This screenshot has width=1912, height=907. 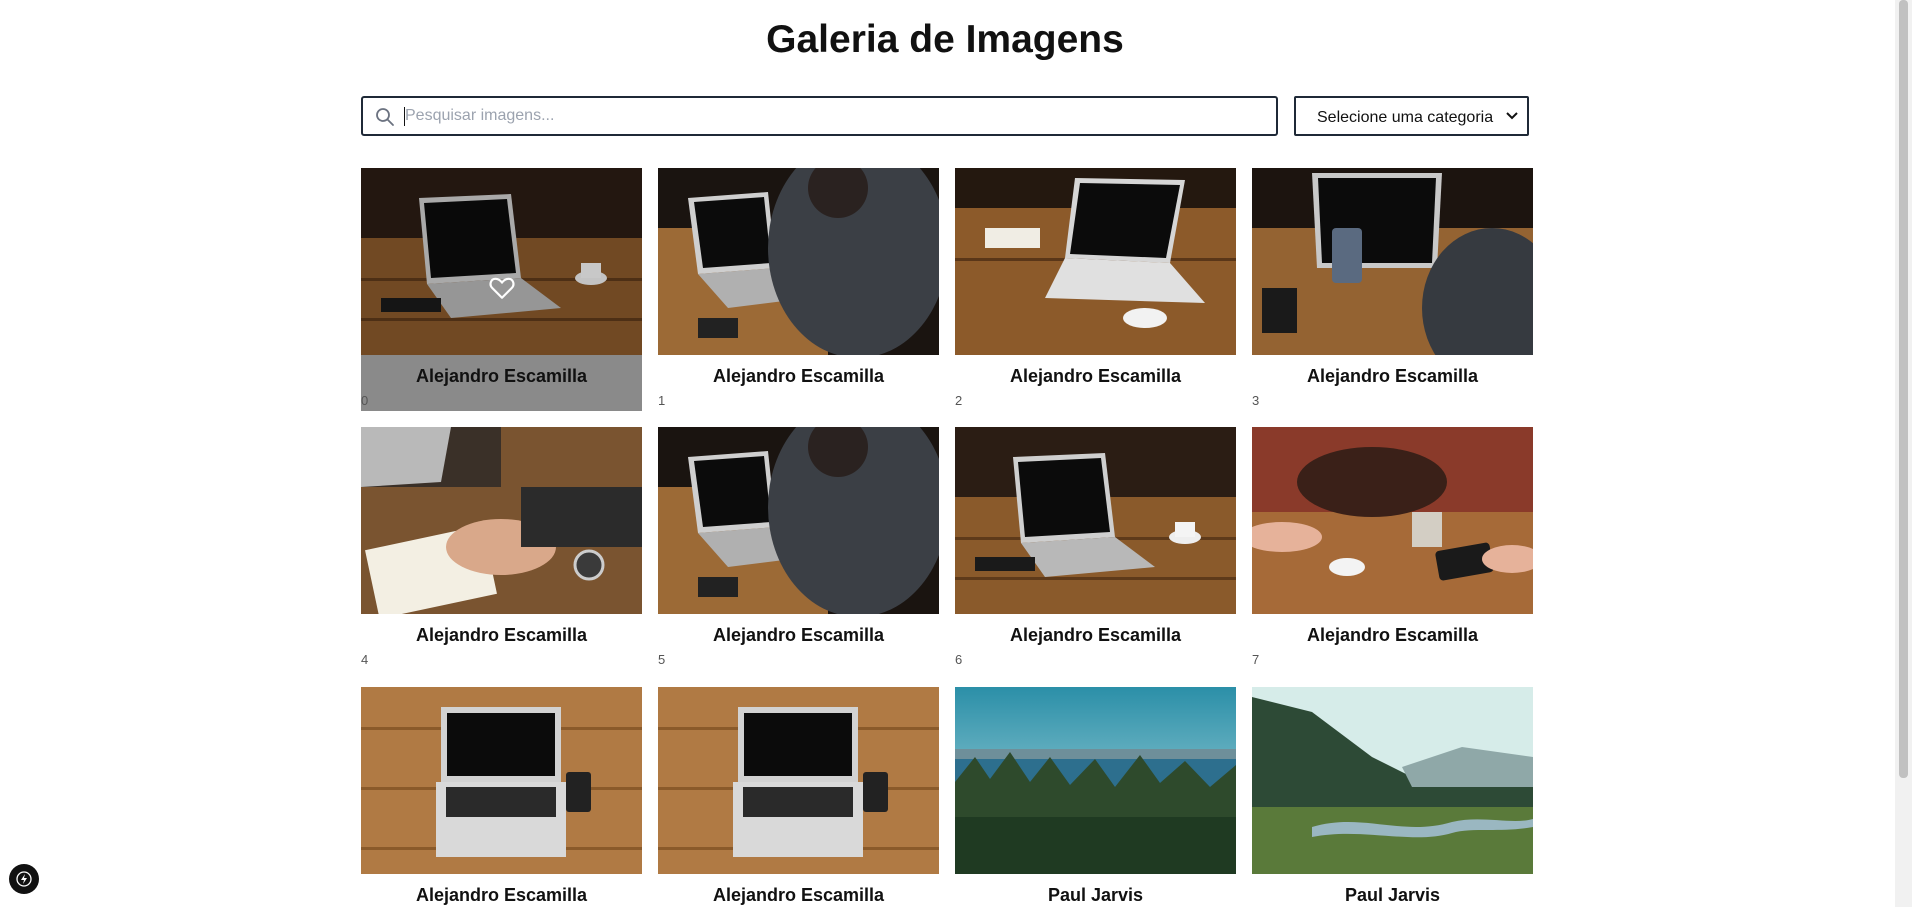 I want to click on category-selected-value: Selecione uma categoria, so click(x=1405, y=117).